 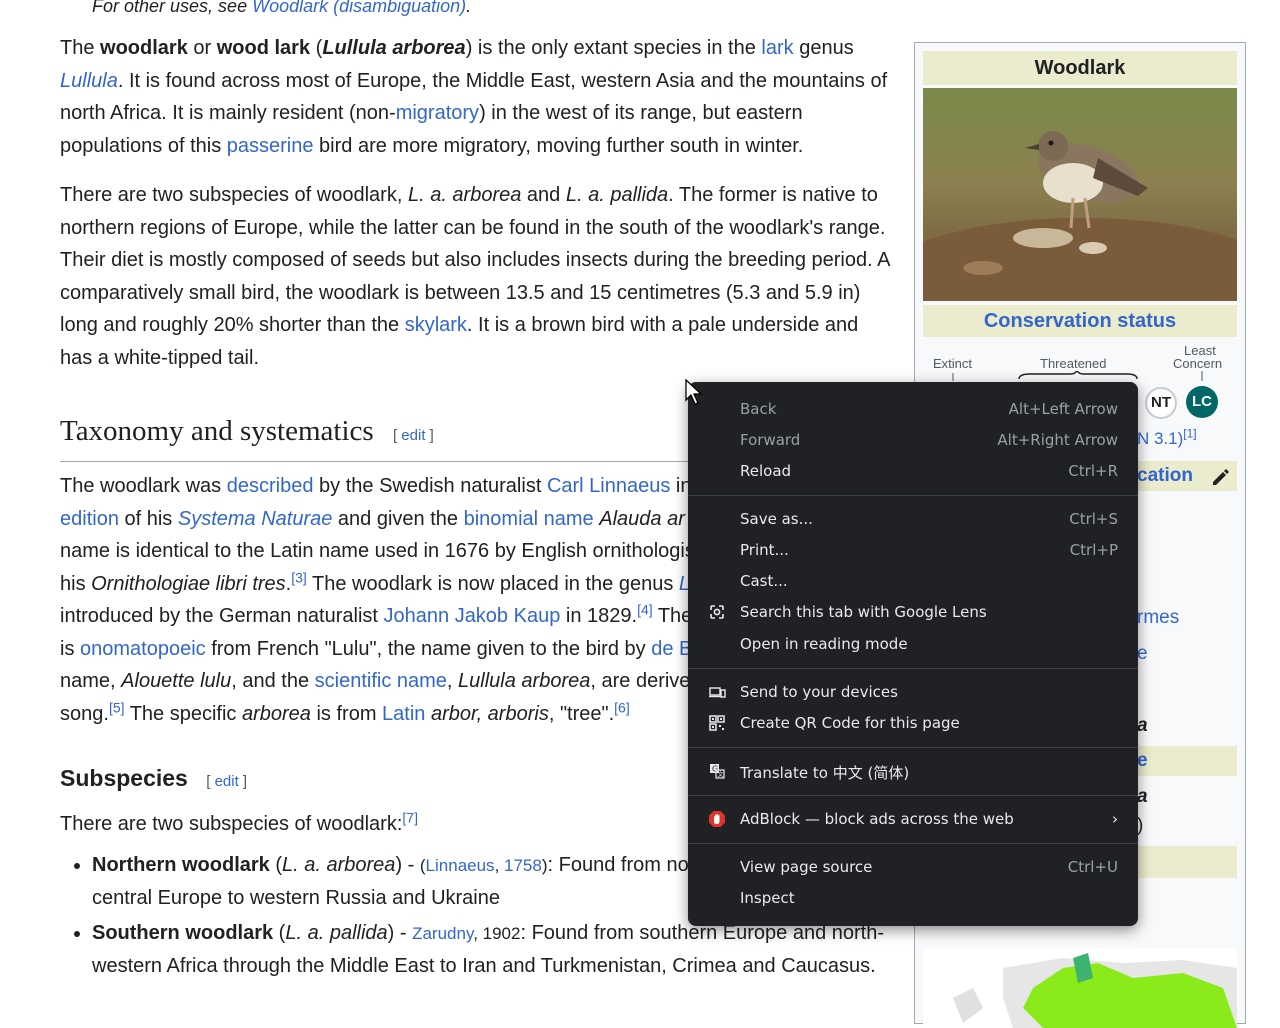 What do you see at coordinates (543, 195) in the screenshot?
I see `text-run: and` at bounding box center [543, 195].